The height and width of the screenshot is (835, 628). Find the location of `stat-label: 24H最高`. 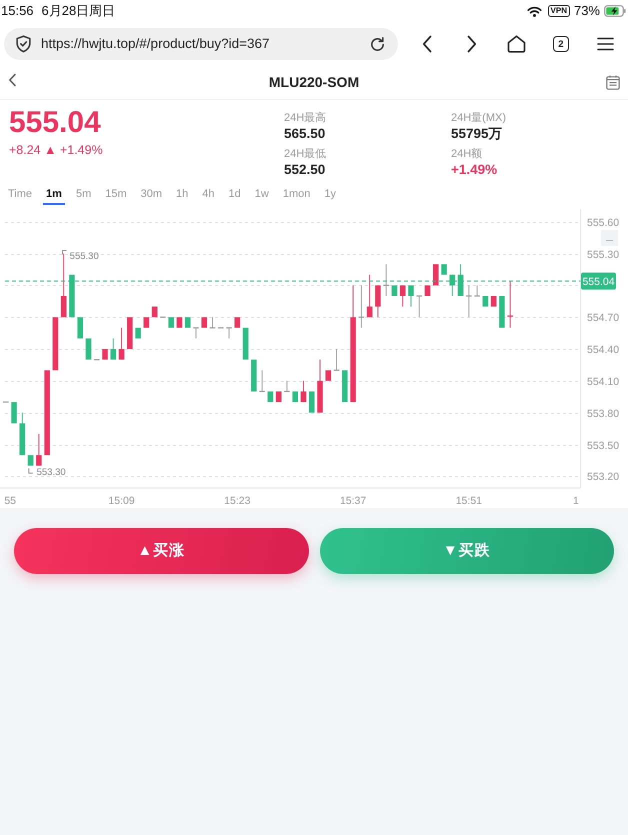

stat-label: 24H最高 is located at coordinates (306, 118).